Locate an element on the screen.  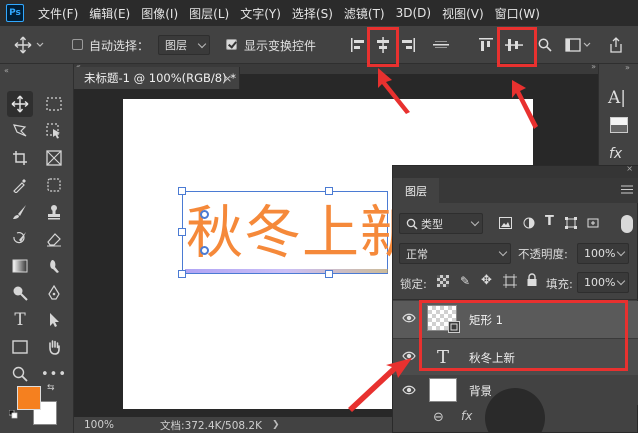
highlight-box-align-vertical is located at coordinates (517, 47).